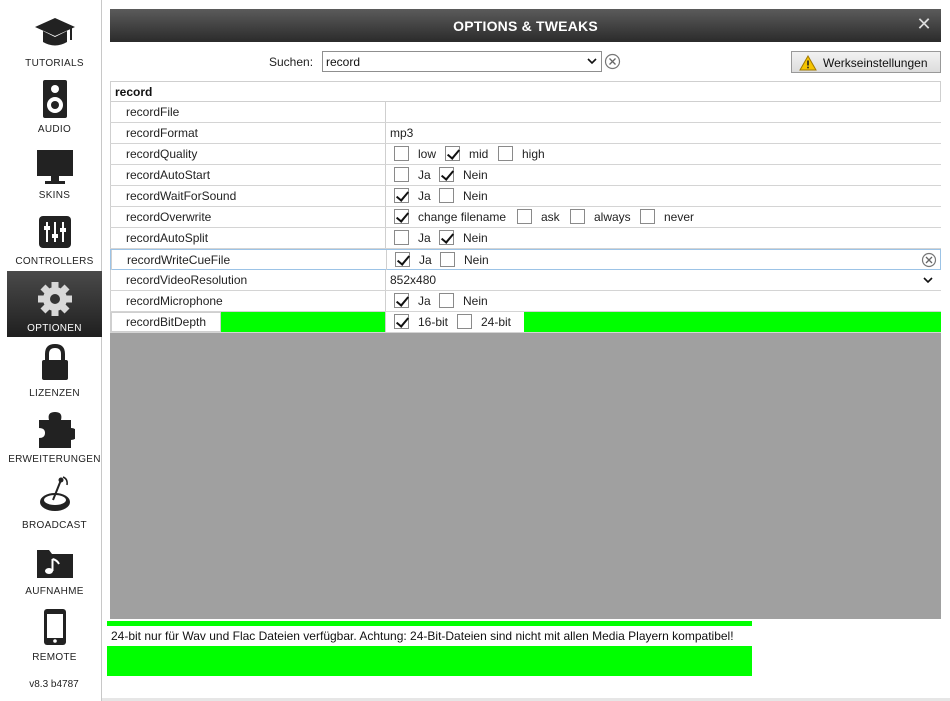  Describe the element at coordinates (401, 153) in the screenshot. I see `checkbox-low` at that location.